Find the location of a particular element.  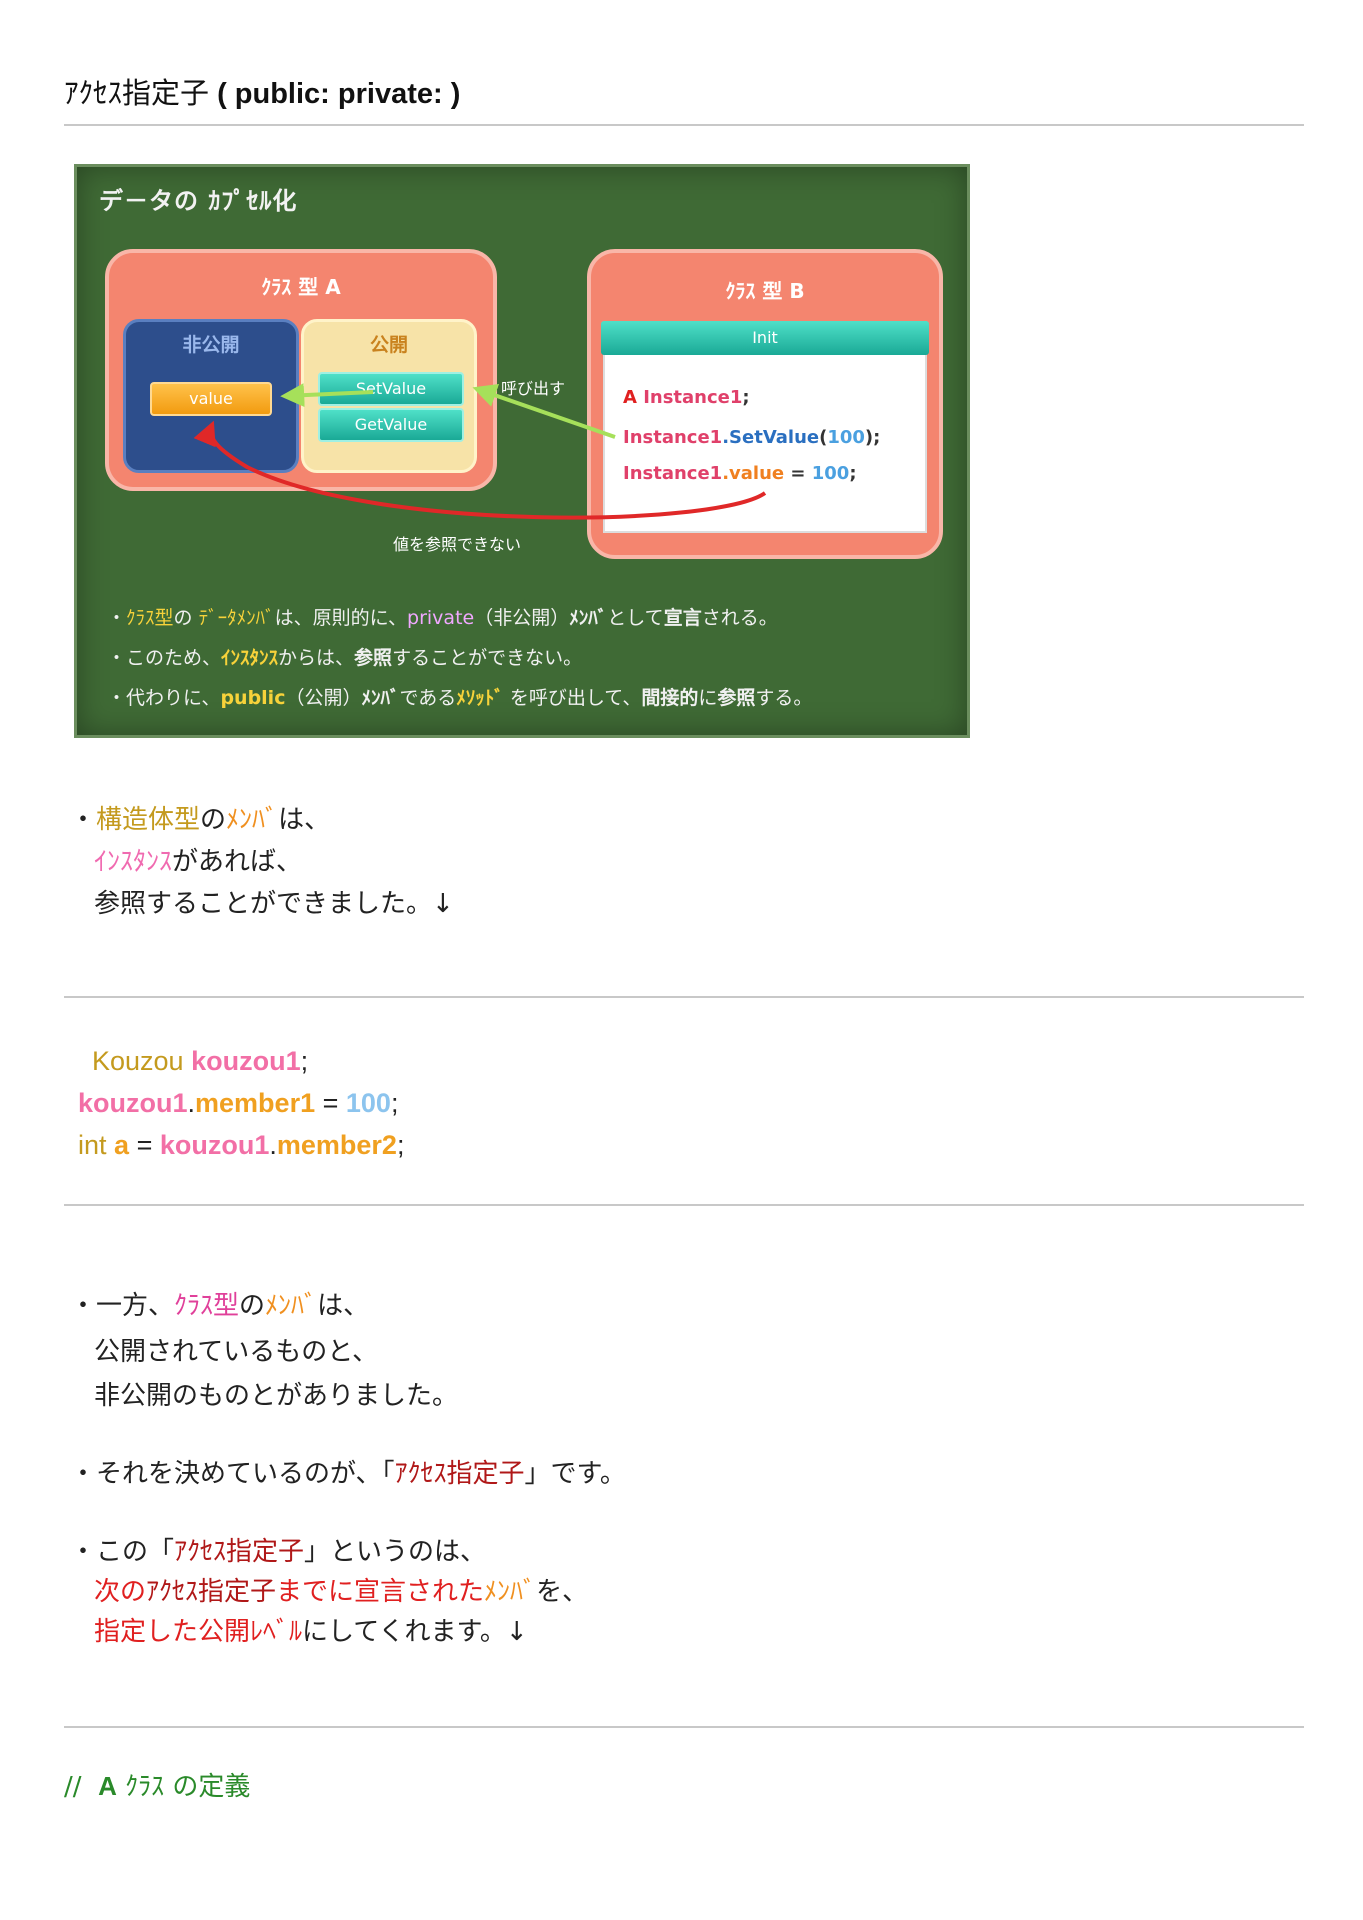

note-2: ・このため、ｲﾝｽﾀﾝｽからは、参照することができない。 is located at coordinates (344, 656).